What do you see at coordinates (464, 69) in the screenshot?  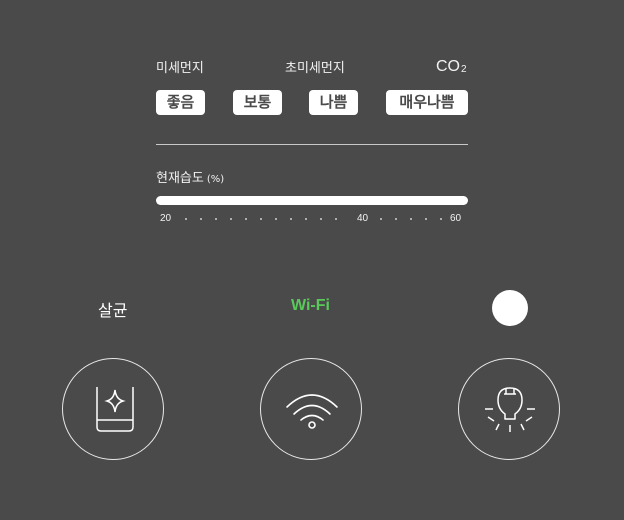 I see `co2-subscript: 2` at bounding box center [464, 69].